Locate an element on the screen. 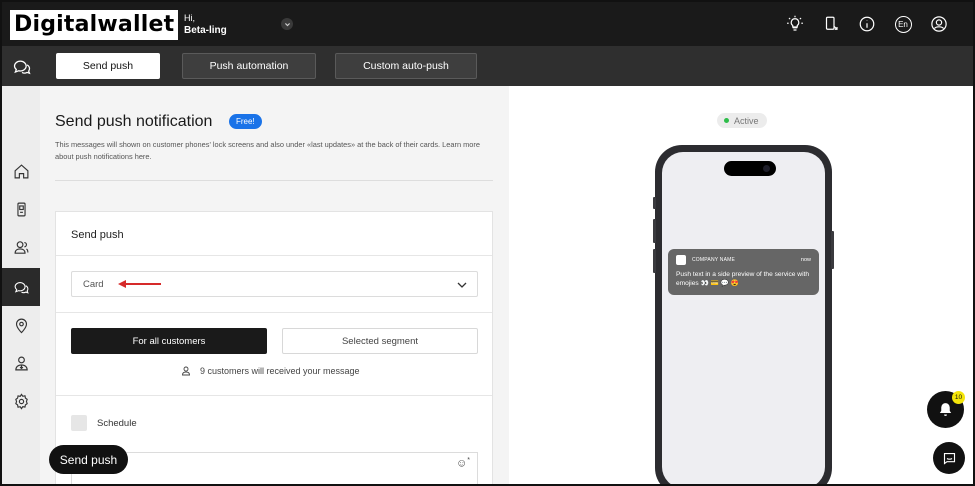 This screenshot has height=486, width=975. red-arrow-annotation is located at coordinates (139, 284).